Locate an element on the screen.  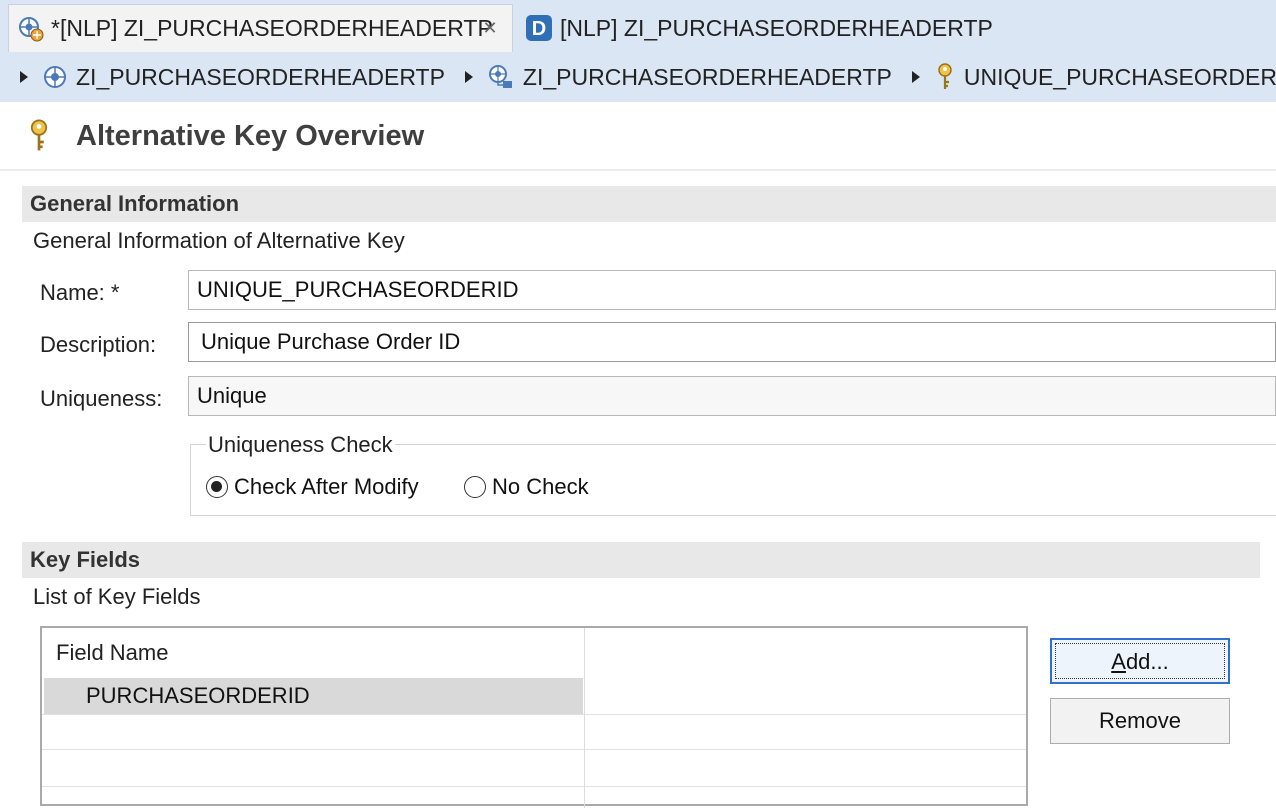
page-title: Alternative Key Overview is located at coordinates (250, 135).